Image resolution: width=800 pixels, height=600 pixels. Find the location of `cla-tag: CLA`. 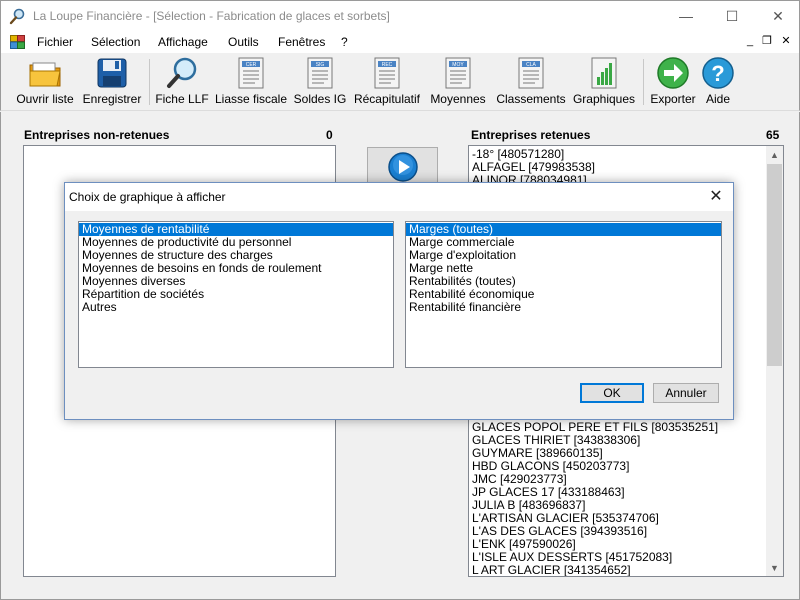

cla-tag: CLA is located at coordinates (531, 65).